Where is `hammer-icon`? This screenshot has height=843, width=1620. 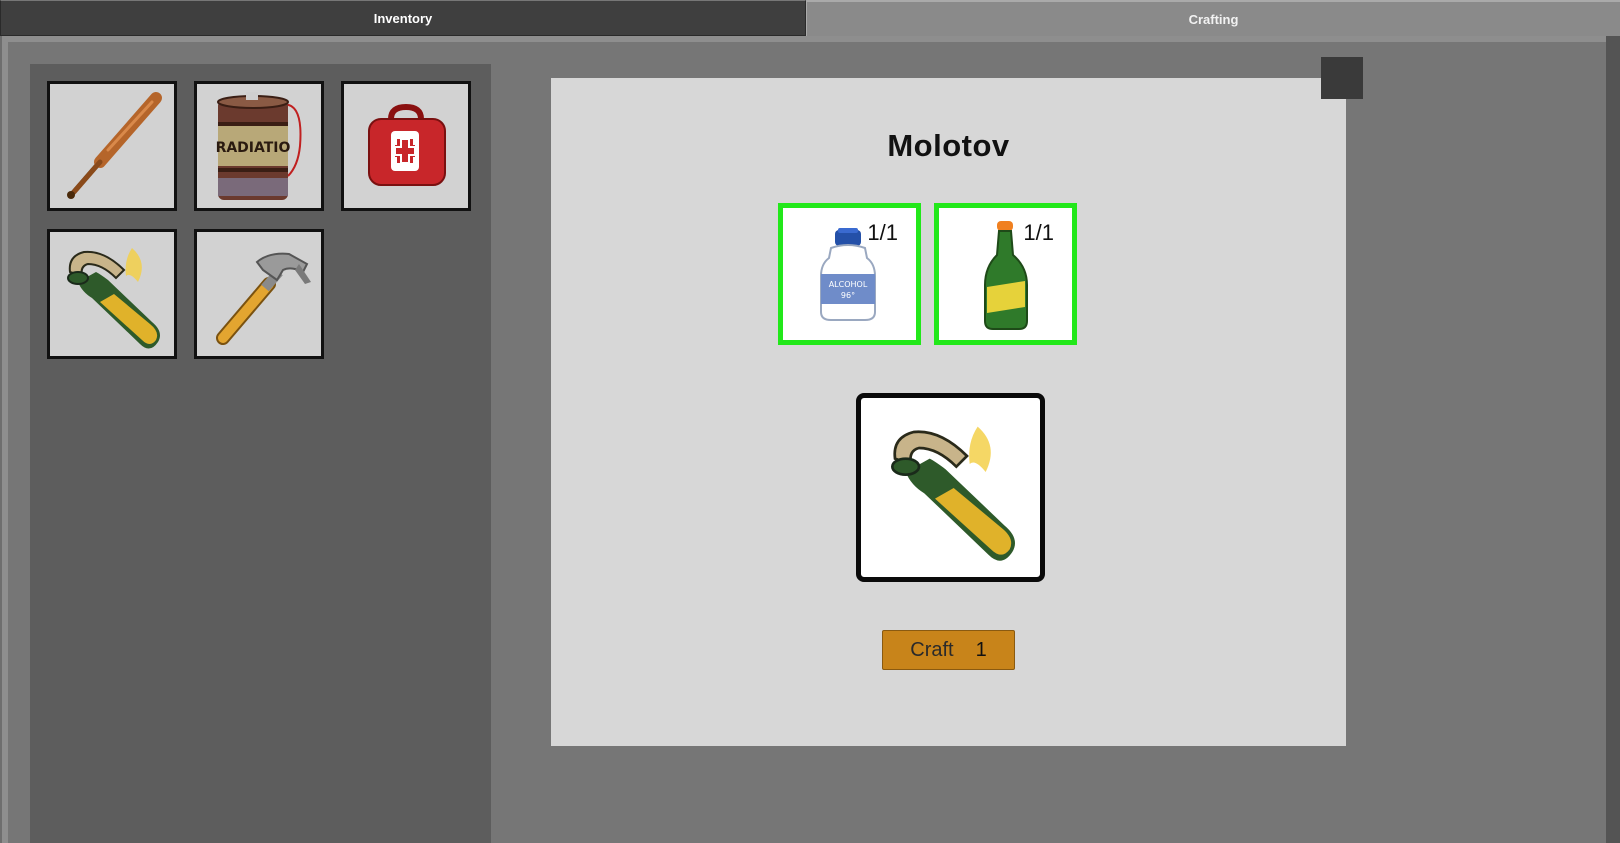
hammer-icon is located at coordinates (263, 298).